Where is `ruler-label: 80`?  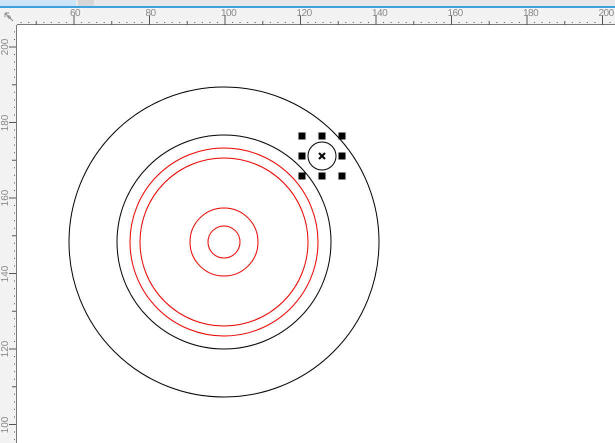
ruler-label: 80 is located at coordinates (151, 14).